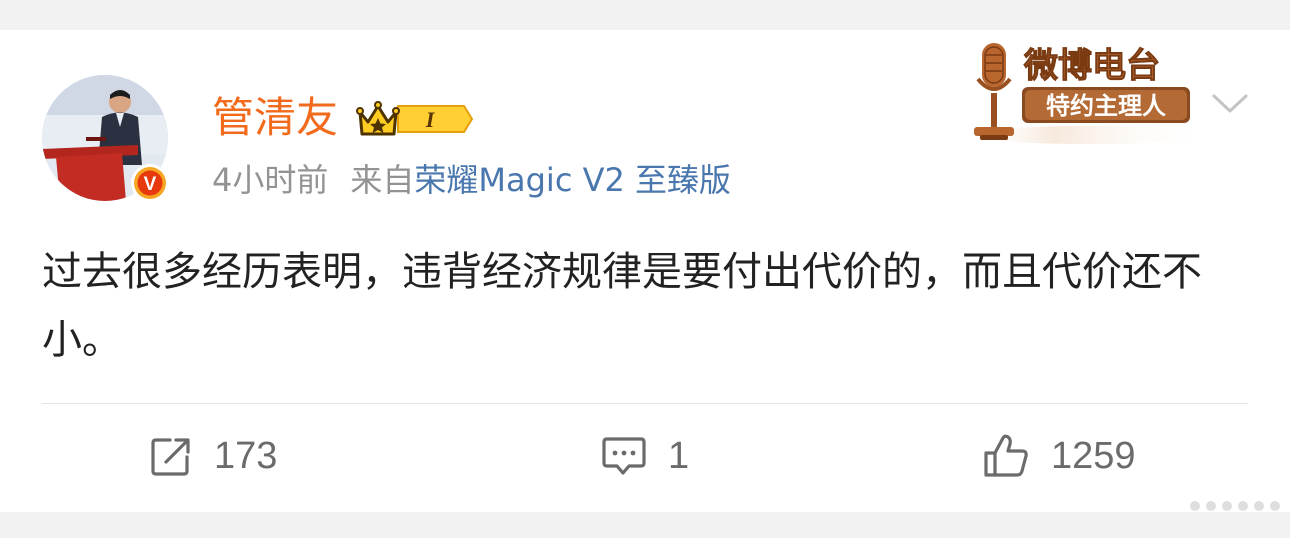 This screenshot has width=1290, height=538. Describe the element at coordinates (1106, 106) in the screenshot. I see `svg-text: 特约主理人` at that location.